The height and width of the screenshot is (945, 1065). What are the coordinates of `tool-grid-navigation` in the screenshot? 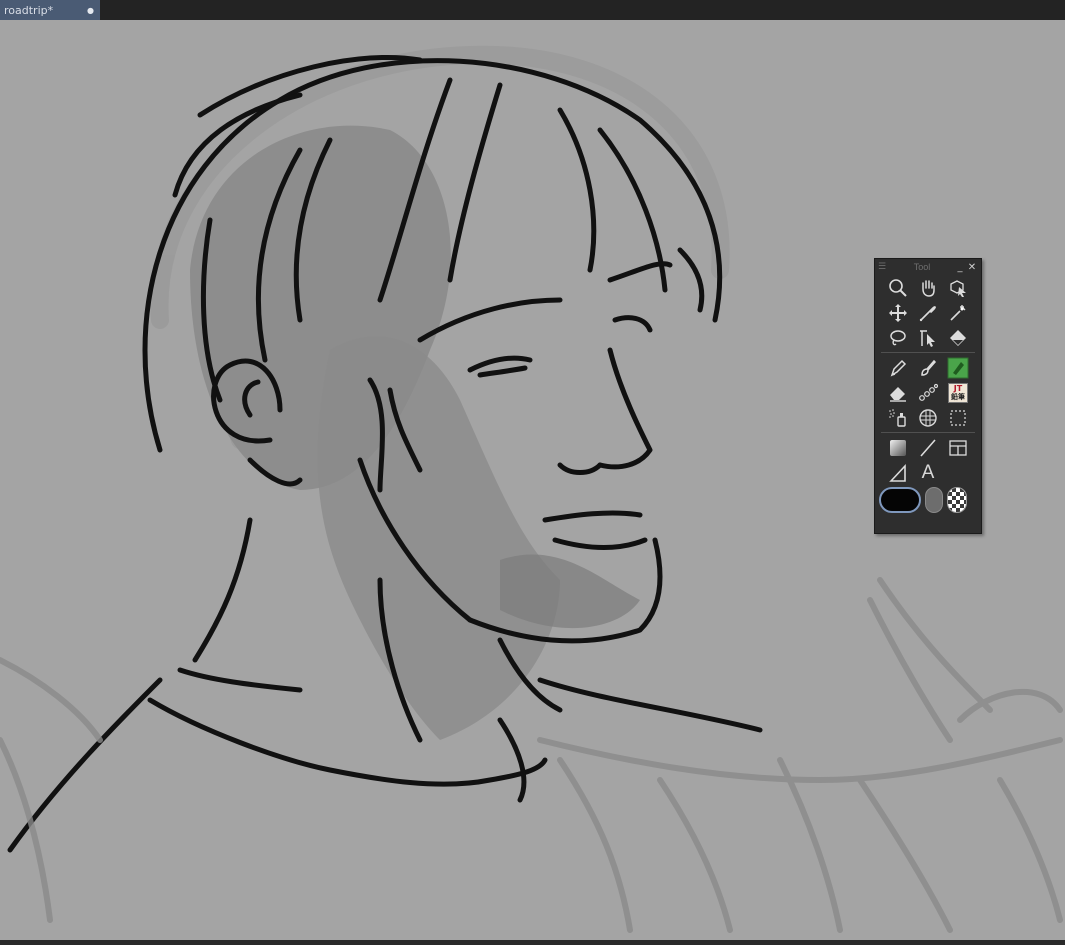 It's located at (928, 312).